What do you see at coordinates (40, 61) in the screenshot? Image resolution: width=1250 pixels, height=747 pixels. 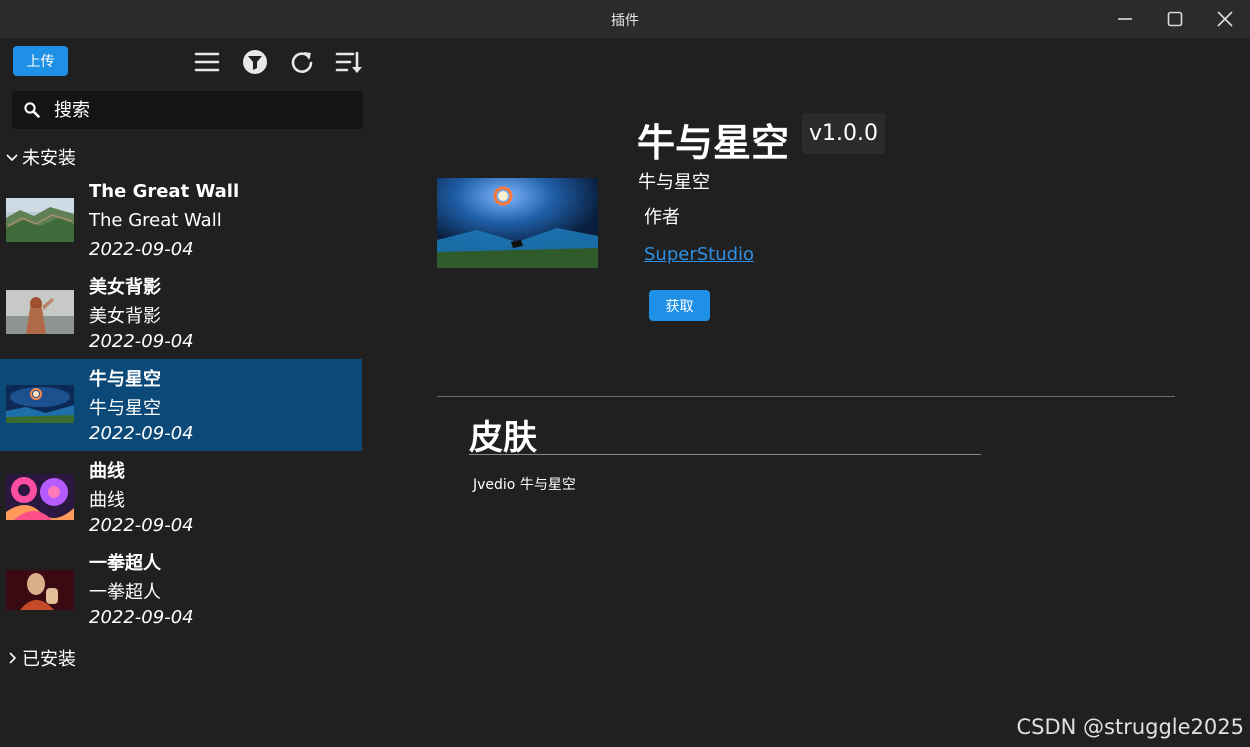 I see `upload-button: 上传` at bounding box center [40, 61].